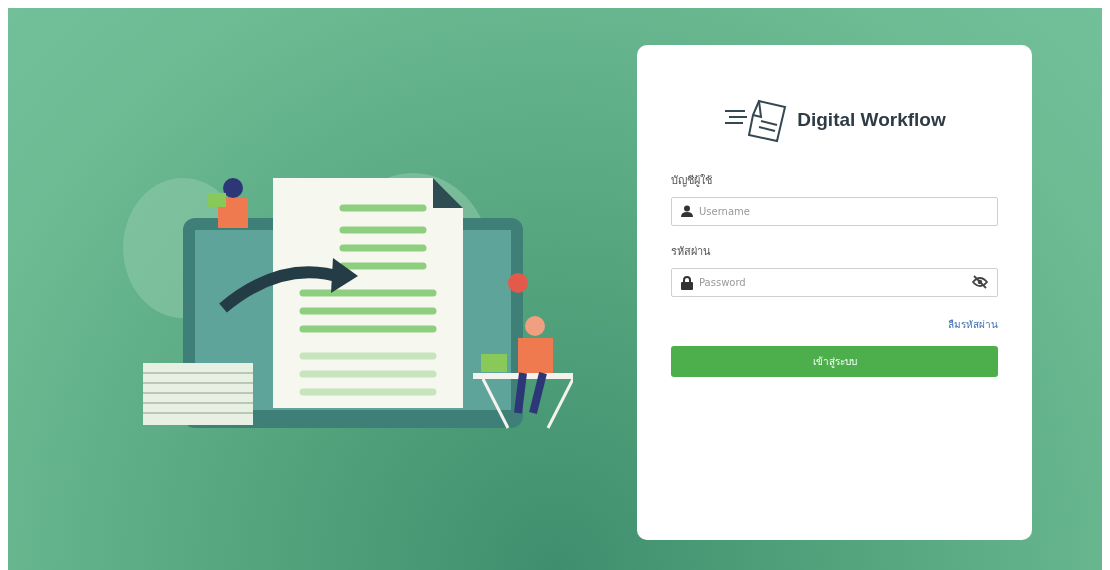  I want to click on field-label: รหัสผ่าน, so click(691, 252).